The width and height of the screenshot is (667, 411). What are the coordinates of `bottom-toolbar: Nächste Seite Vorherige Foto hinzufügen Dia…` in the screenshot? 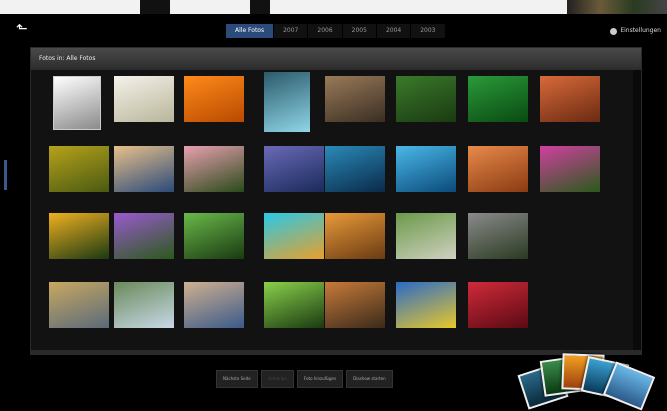 It's located at (304, 379).